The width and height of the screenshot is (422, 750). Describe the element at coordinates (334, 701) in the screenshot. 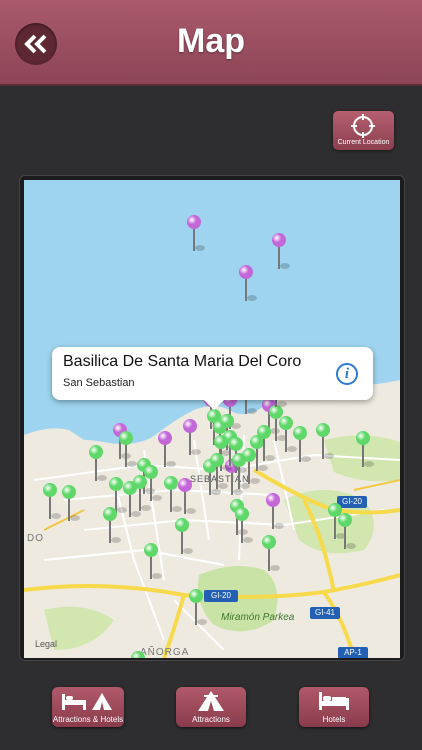

I see `bed-icon` at that location.